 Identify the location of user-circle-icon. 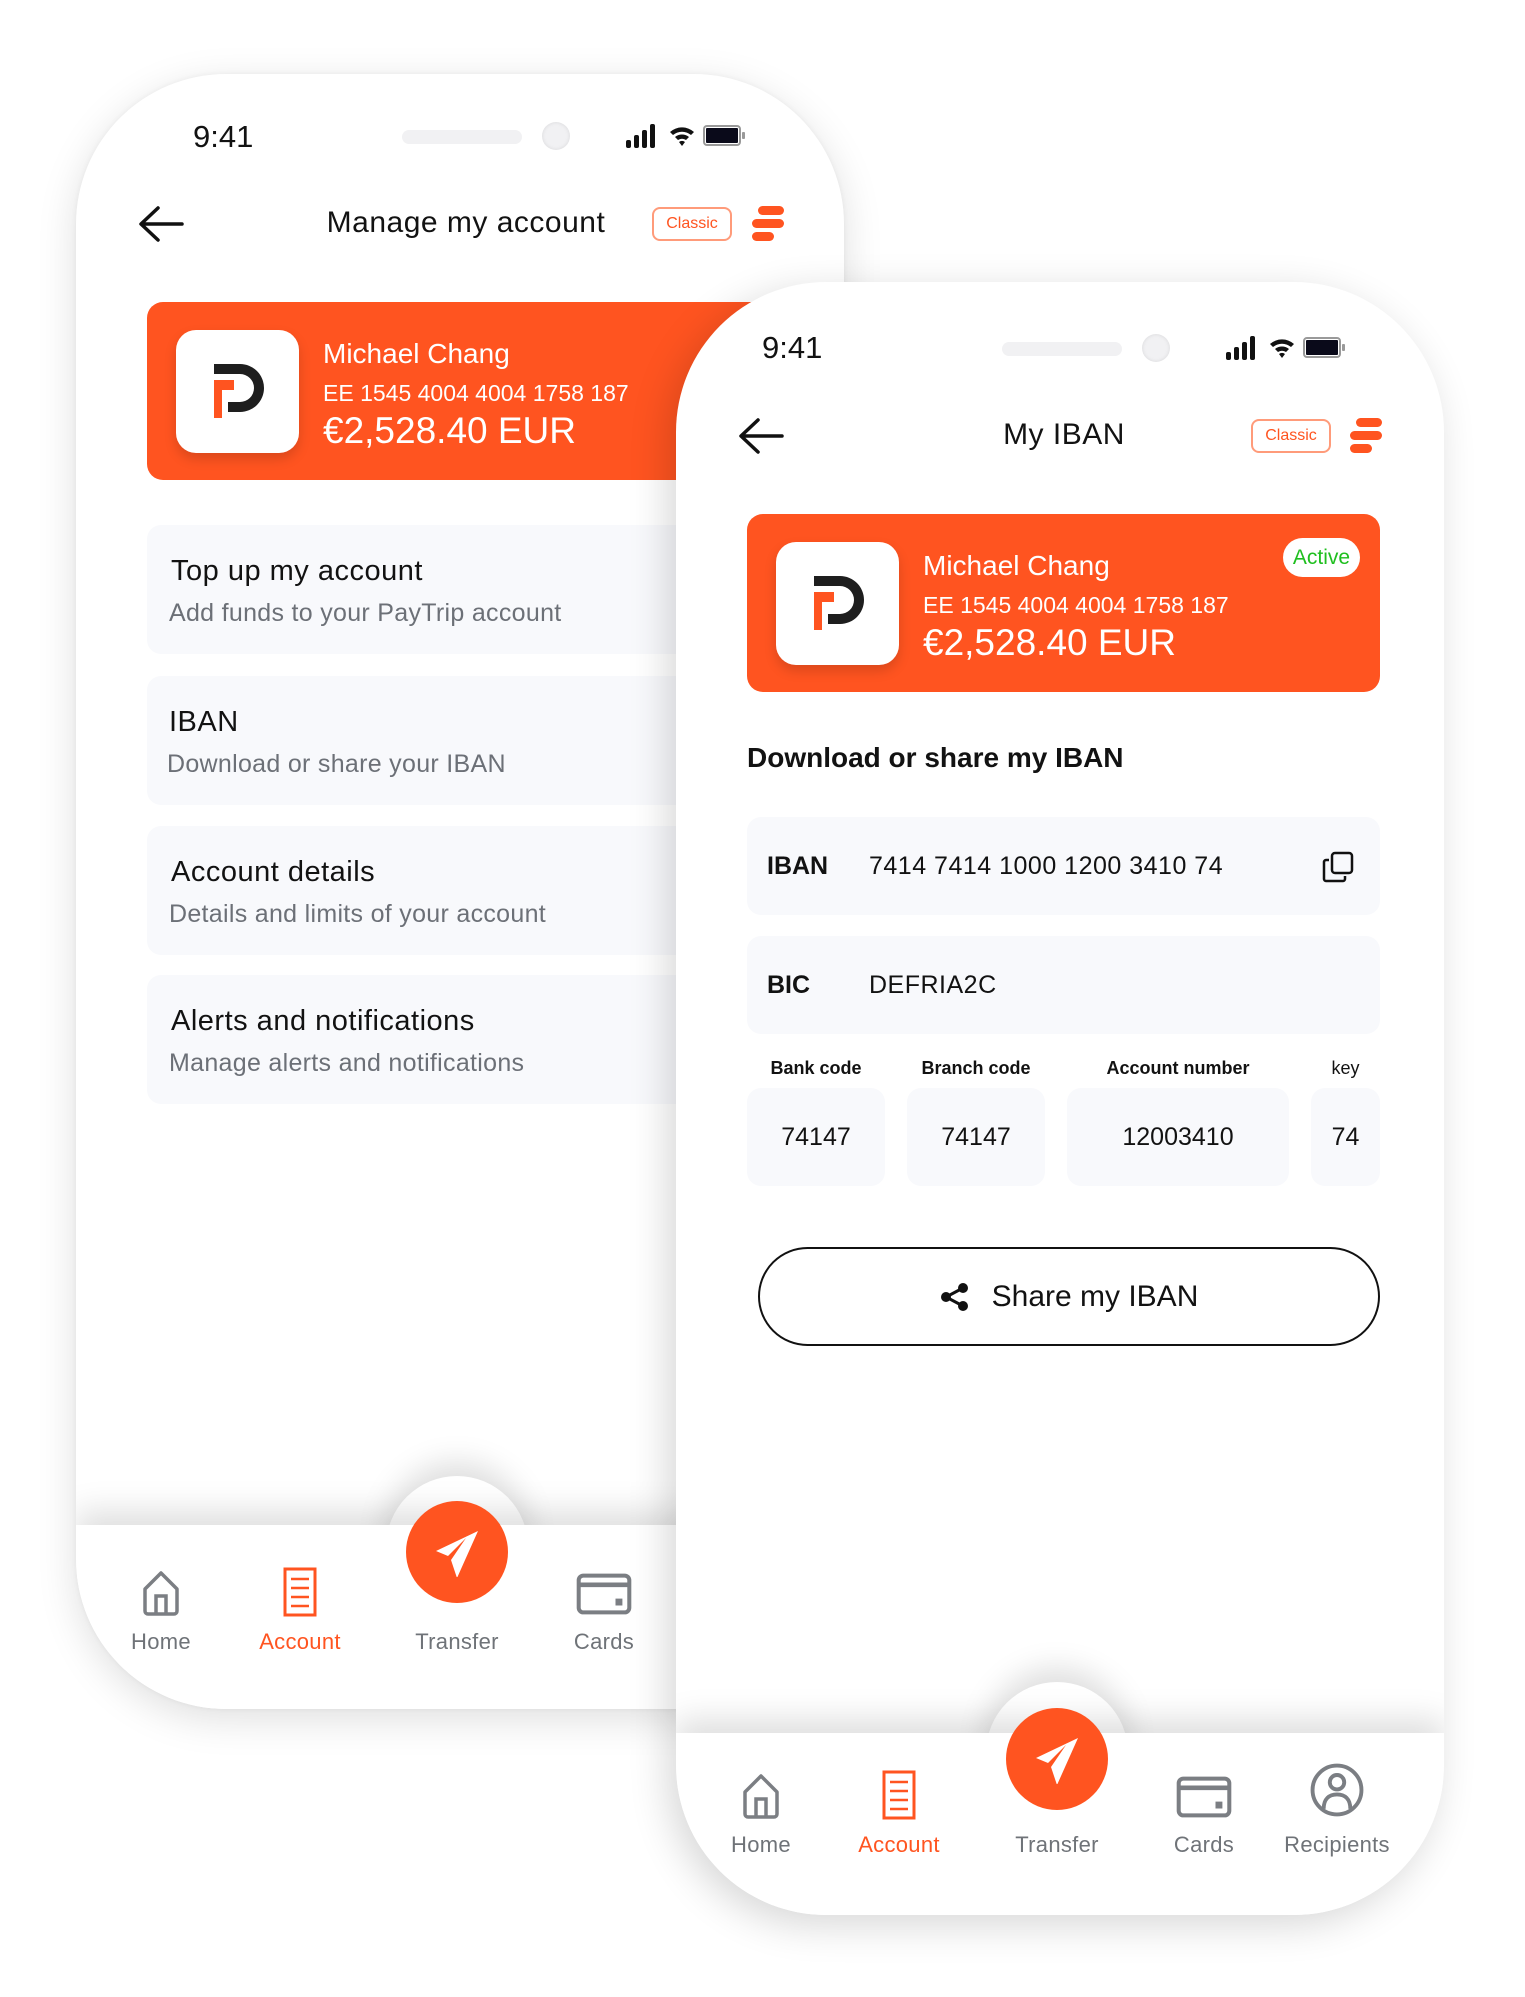
(1337, 1790).